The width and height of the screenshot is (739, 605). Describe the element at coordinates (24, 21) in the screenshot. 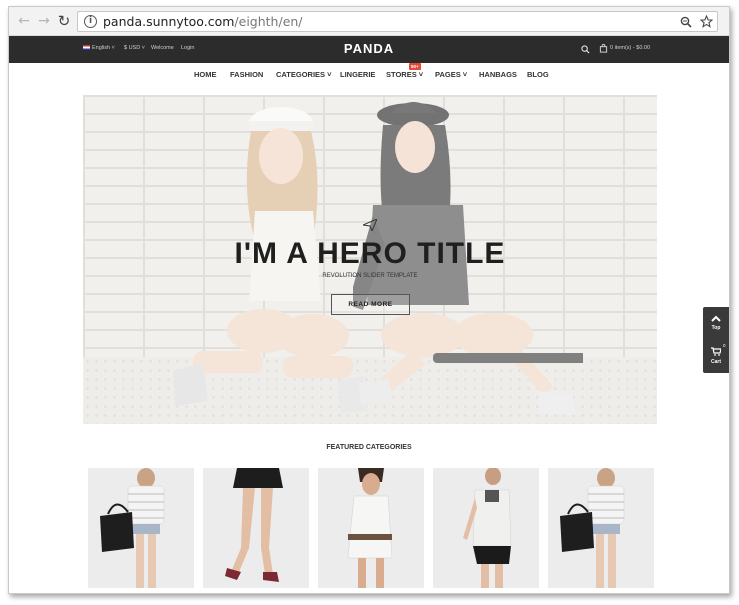

I see `back-icon: ←` at that location.